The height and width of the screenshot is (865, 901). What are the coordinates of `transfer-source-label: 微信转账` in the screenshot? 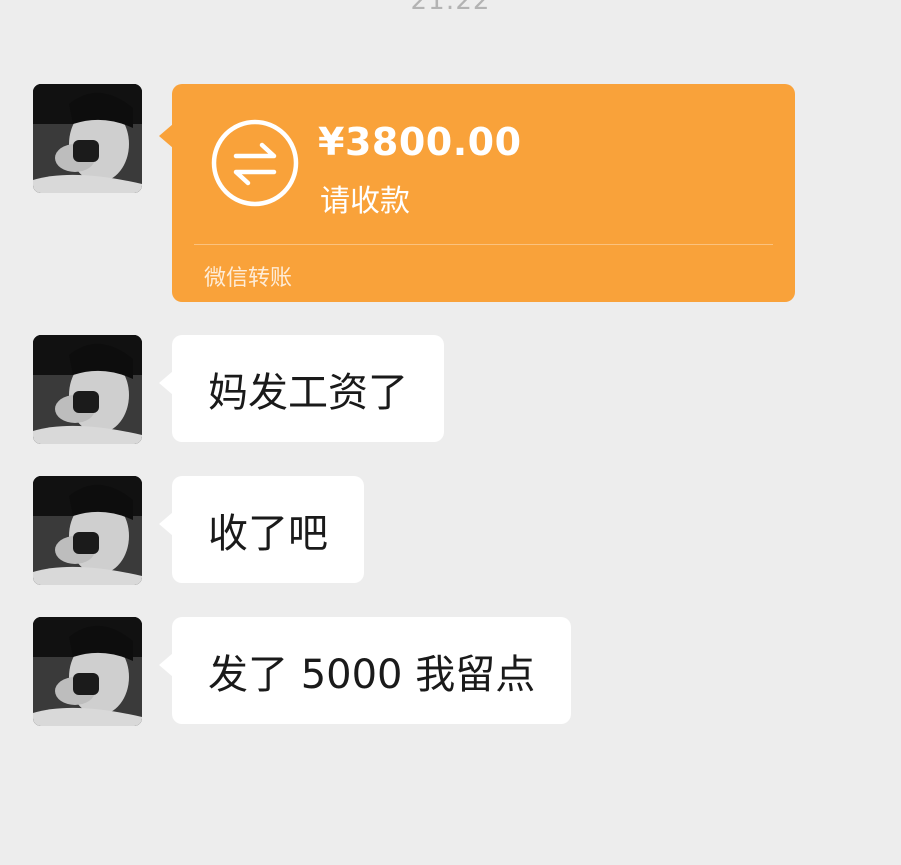 It's located at (248, 278).